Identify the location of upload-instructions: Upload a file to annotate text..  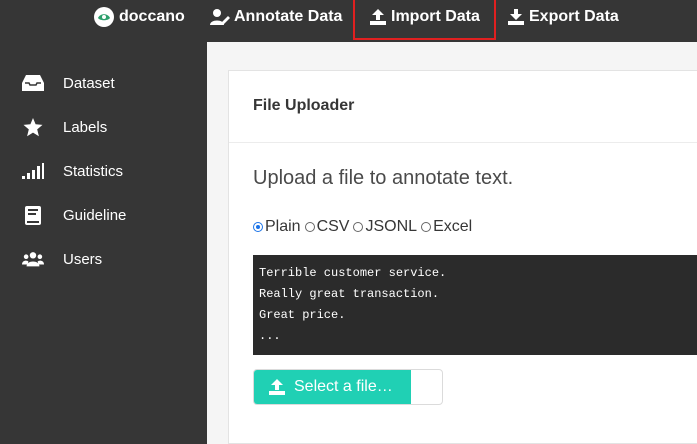
(383, 178).